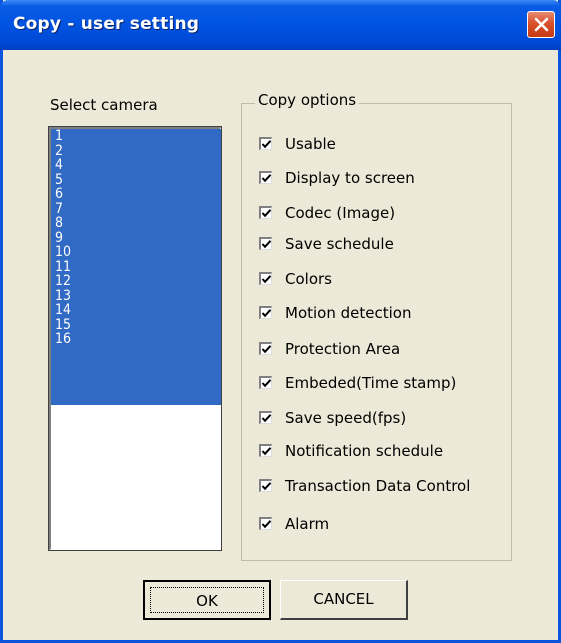 The image size is (561, 643). Describe the element at coordinates (136, 165) in the screenshot. I see `camera-list-item: 4` at that location.